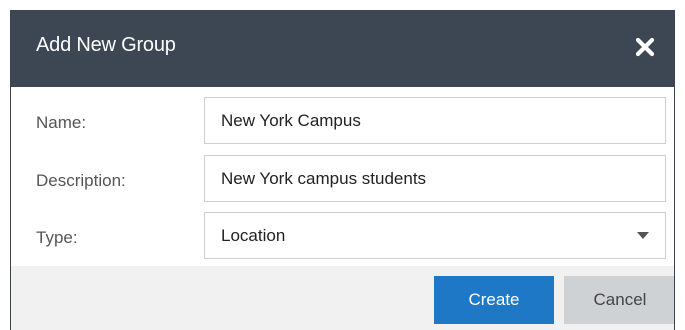 The width and height of the screenshot is (685, 330). Describe the element at coordinates (645, 47) in the screenshot. I see `close-icon` at that location.